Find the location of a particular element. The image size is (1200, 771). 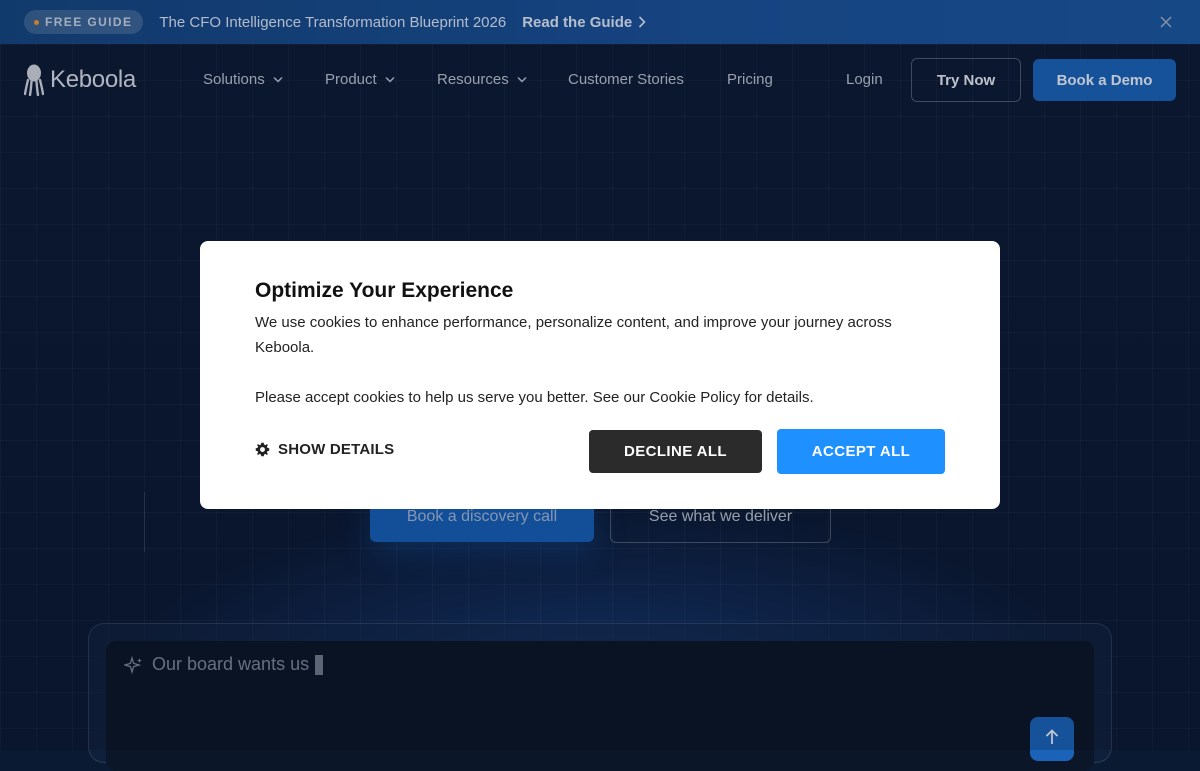

cookie-dialog-title: Optimize Your Experience is located at coordinates (384, 290).